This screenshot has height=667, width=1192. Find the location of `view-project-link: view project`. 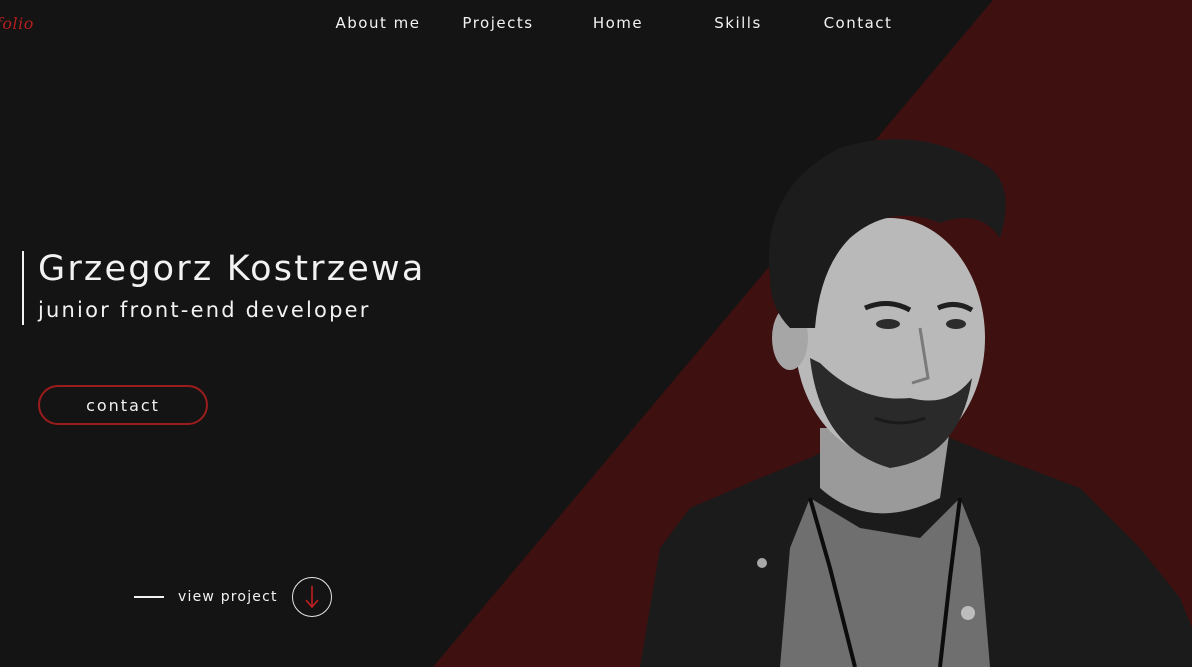

view-project-link: view project is located at coordinates (233, 597).